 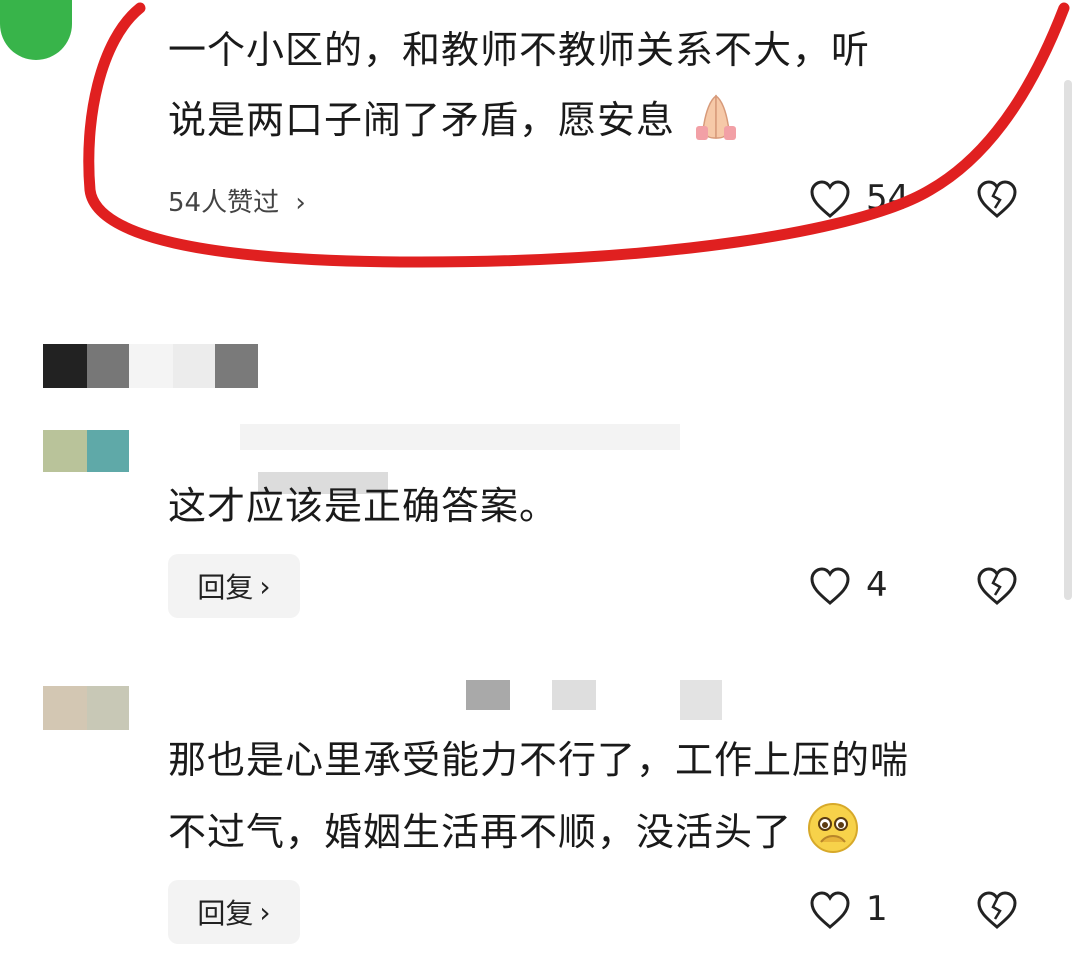 What do you see at coordinates (539, 760) in the screenshot?
I see `comment-line: 那也是心里承受能力不行了，工作上压的喘` at bounding box center [539, 760].